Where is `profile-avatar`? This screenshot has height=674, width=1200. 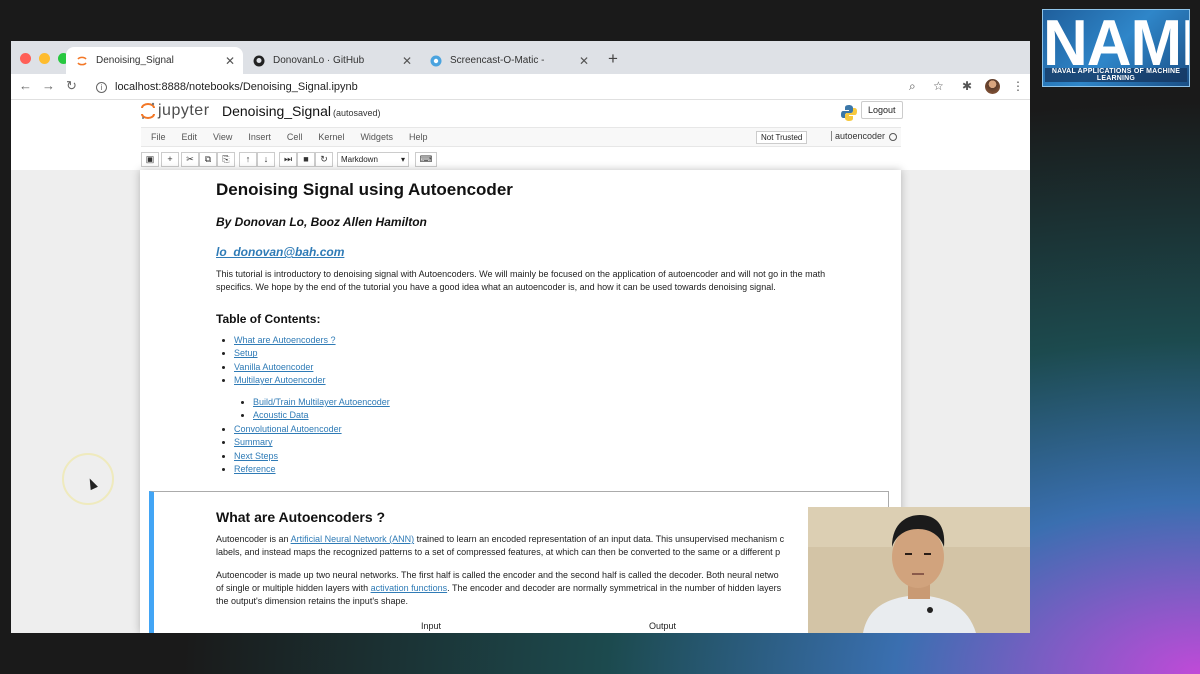 profile-avatar is located at coordinates (992, 86).